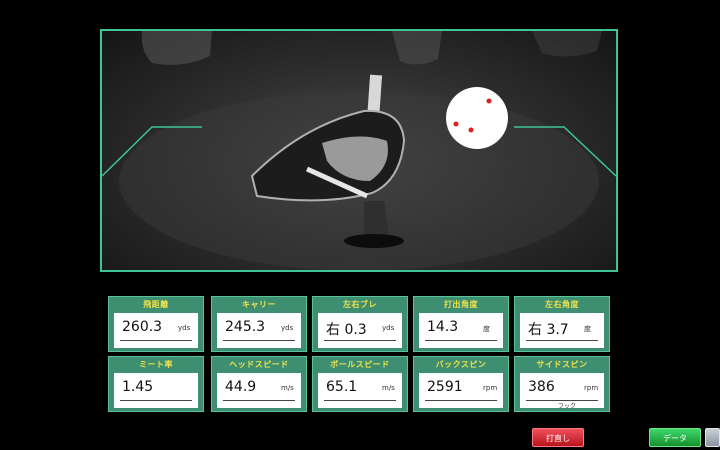  What do you see at coordinates (567, 406) in the screenshot?
I see `spin-direction-label: フック` at bounding box center [567, 406].